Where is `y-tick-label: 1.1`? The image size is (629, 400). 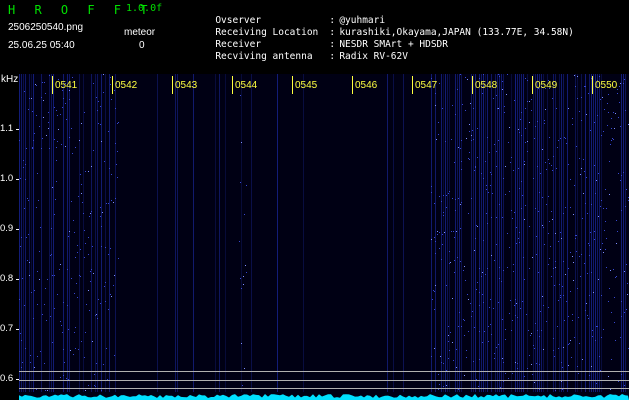 y-tick-label: 1.1 is located at coordinates (7, 128).